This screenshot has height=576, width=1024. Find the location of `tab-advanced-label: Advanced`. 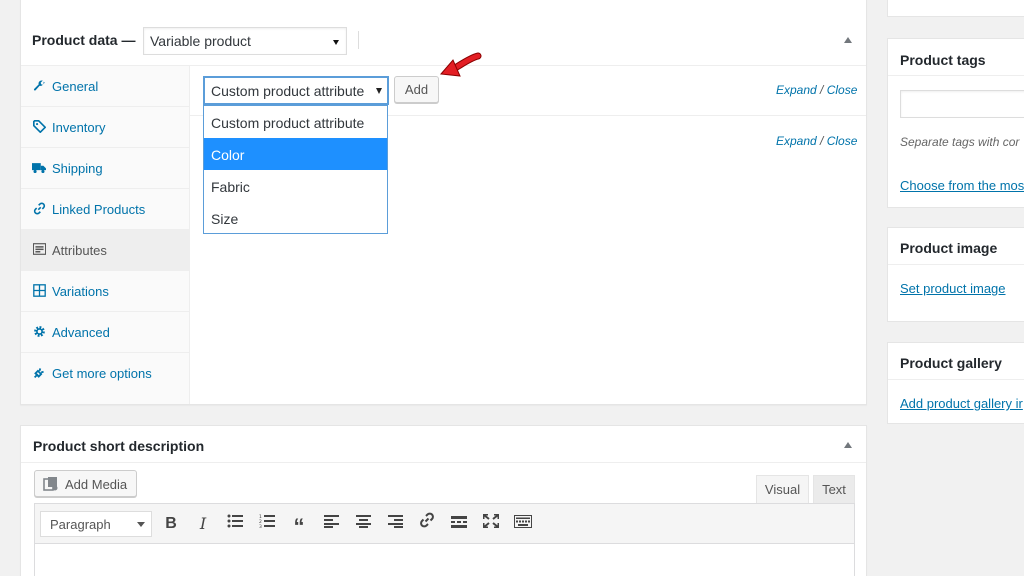

tab-advanced-label: Advanced is located at coordinates (81, 332).